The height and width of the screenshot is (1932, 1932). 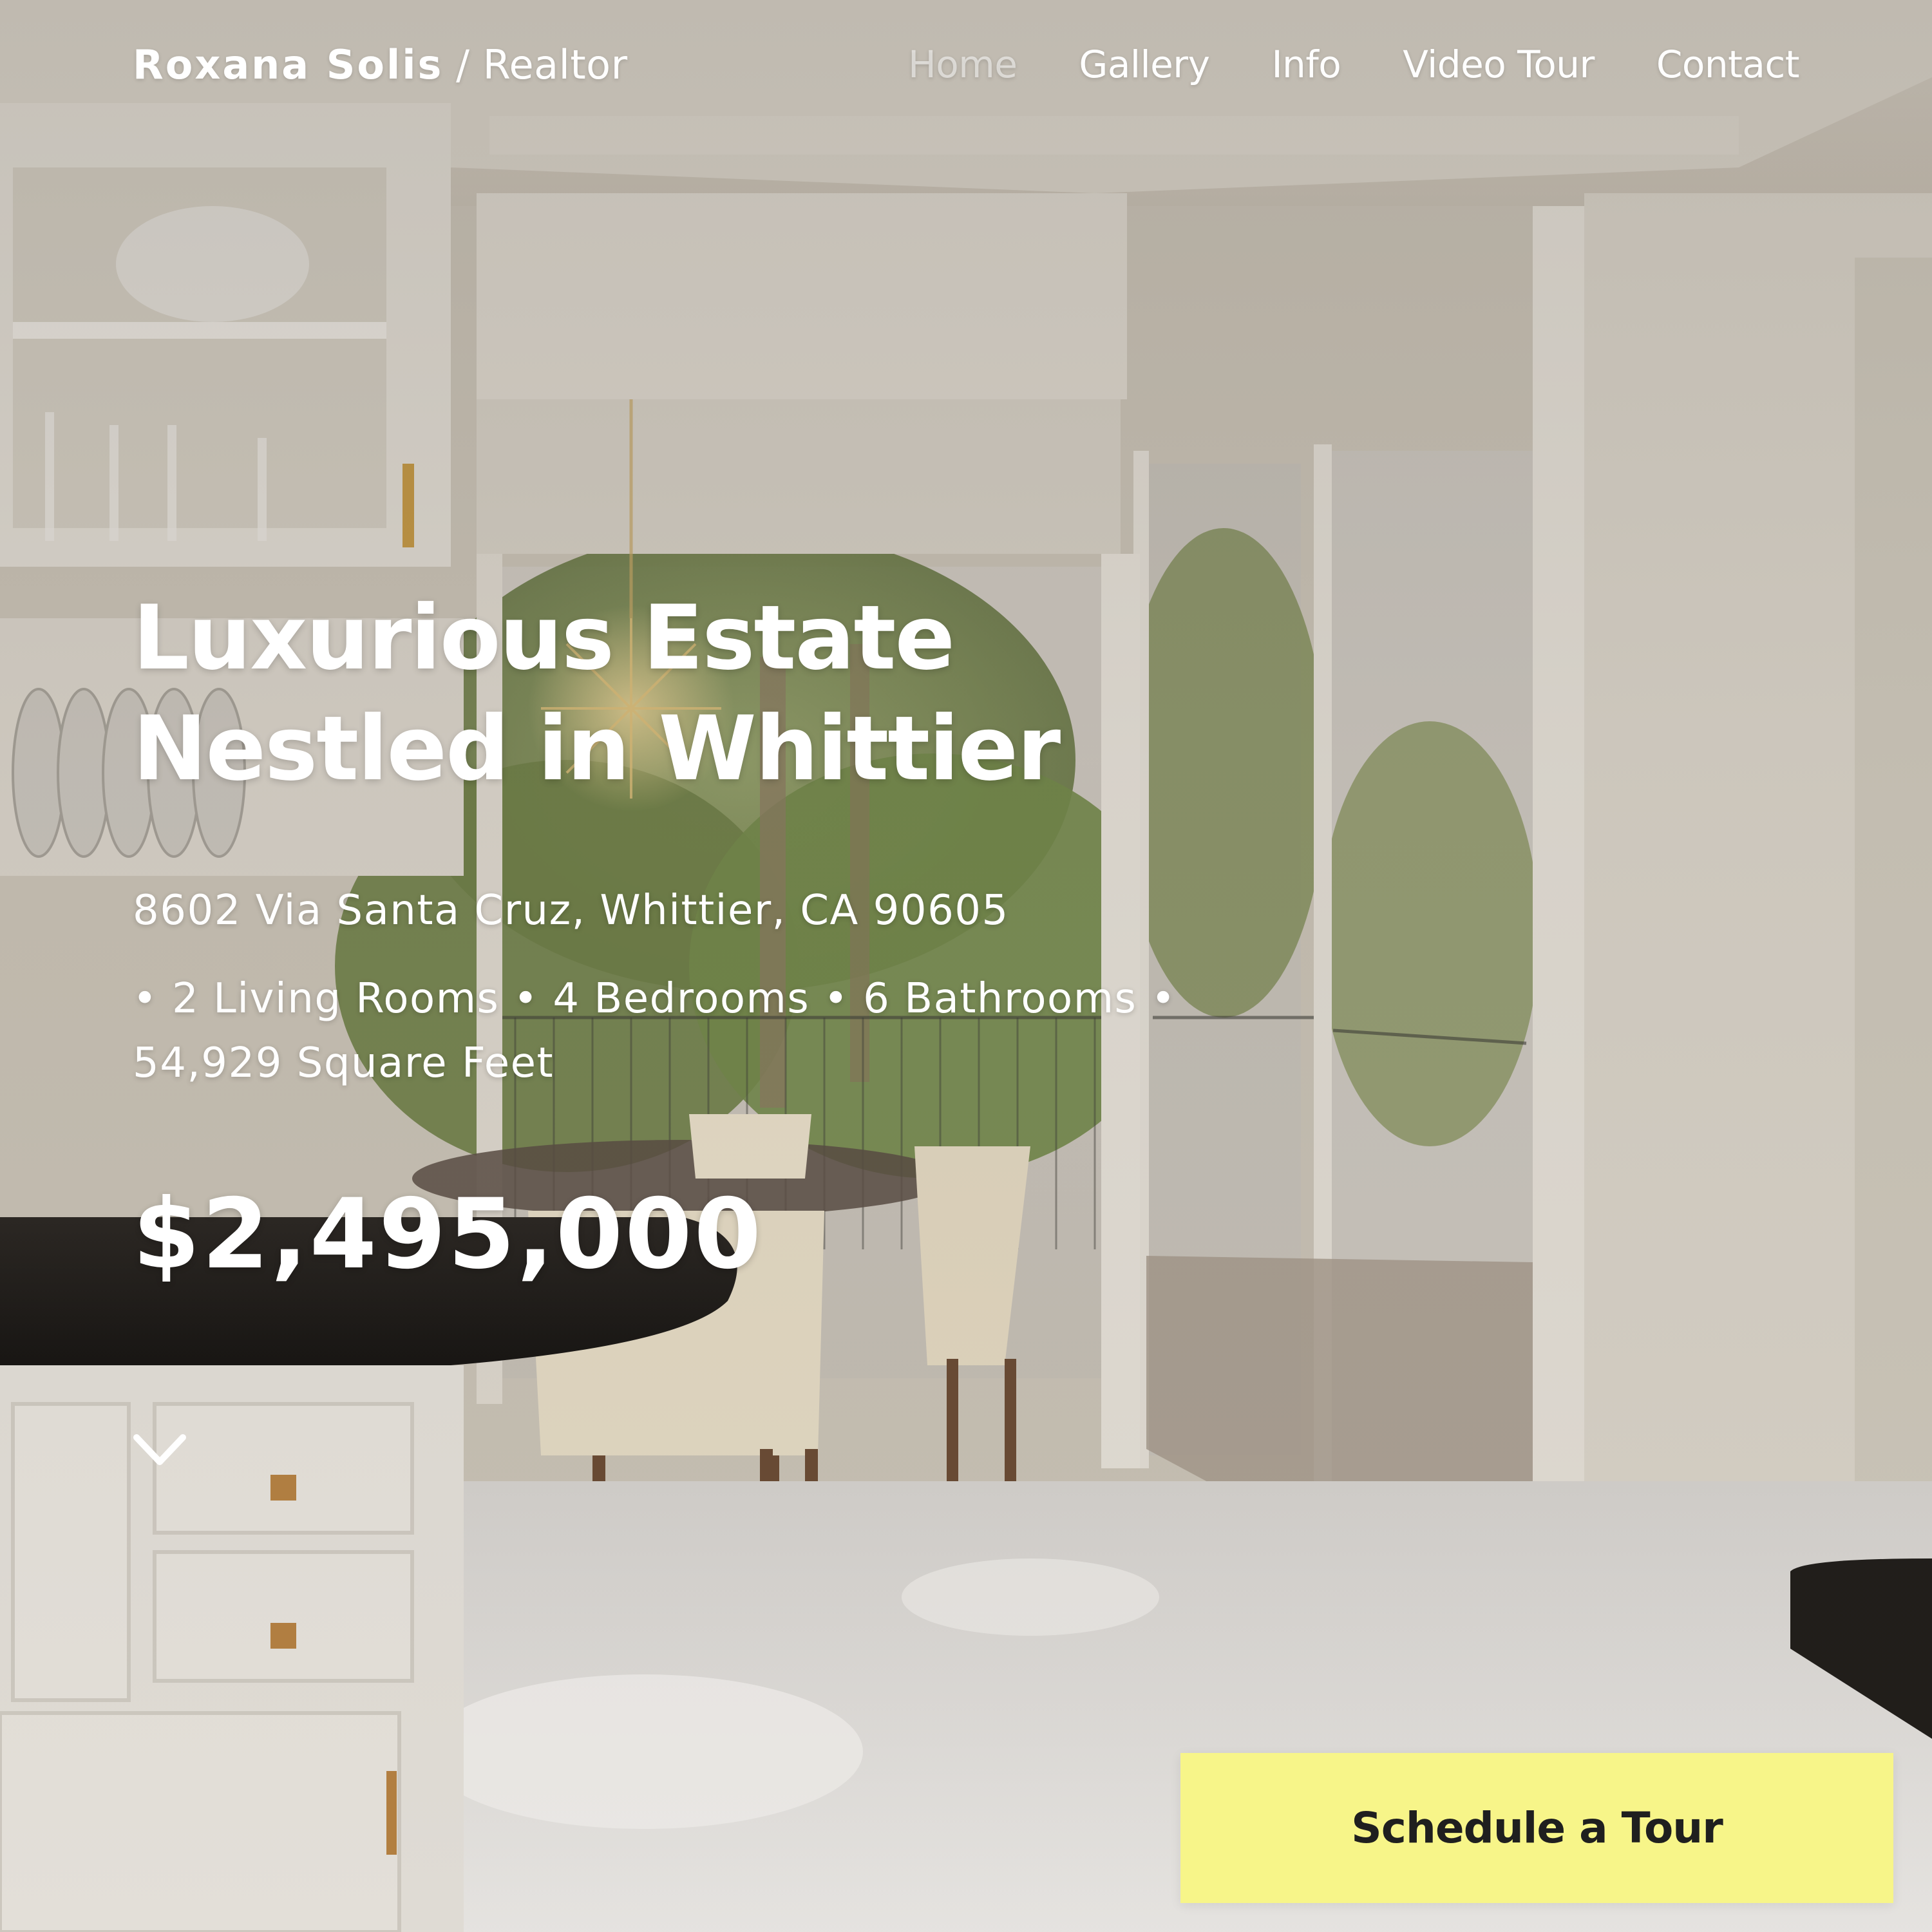 What do you see at coordinates (1499, 64) in the screenshot?
I see `nav-video-tour: Video Tour` at bounding box center [1499, 64].